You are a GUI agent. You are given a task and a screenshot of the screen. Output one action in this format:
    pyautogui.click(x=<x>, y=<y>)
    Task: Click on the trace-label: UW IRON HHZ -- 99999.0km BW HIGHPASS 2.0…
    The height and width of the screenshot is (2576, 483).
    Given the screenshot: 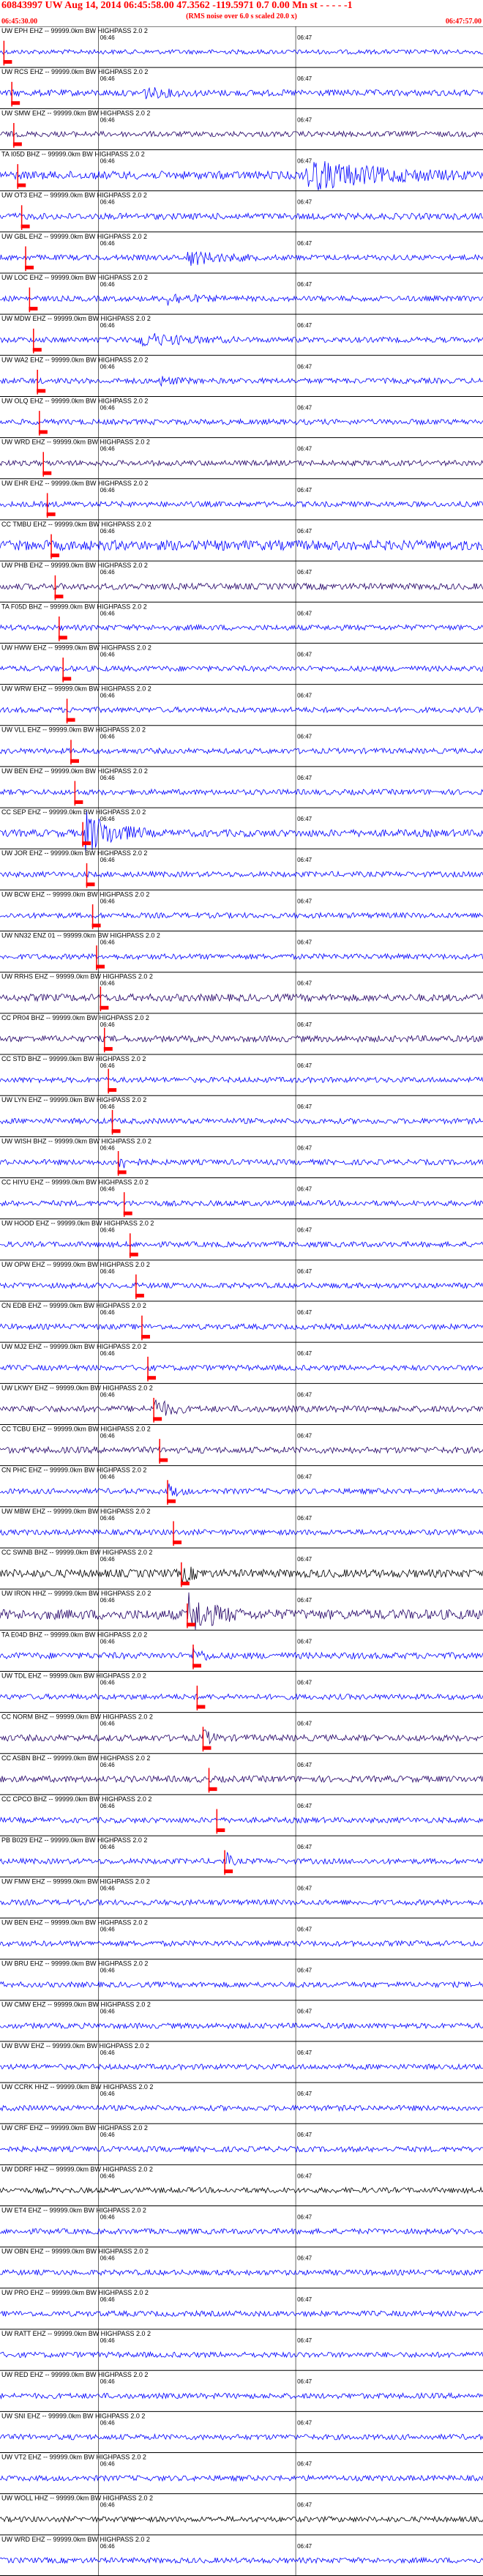 What is the action you would take?
    pyautogui.click(x=76, y=1593)
    